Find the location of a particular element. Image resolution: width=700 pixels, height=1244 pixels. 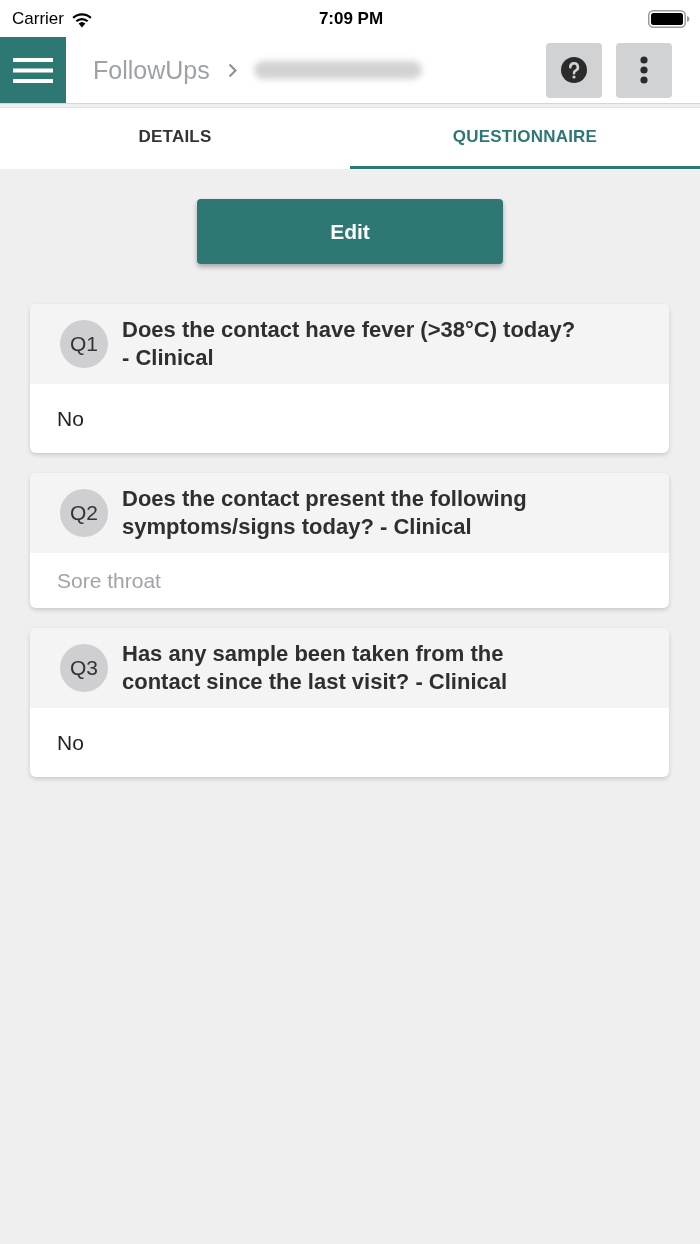

help-button is located at coordinates (574, 70).